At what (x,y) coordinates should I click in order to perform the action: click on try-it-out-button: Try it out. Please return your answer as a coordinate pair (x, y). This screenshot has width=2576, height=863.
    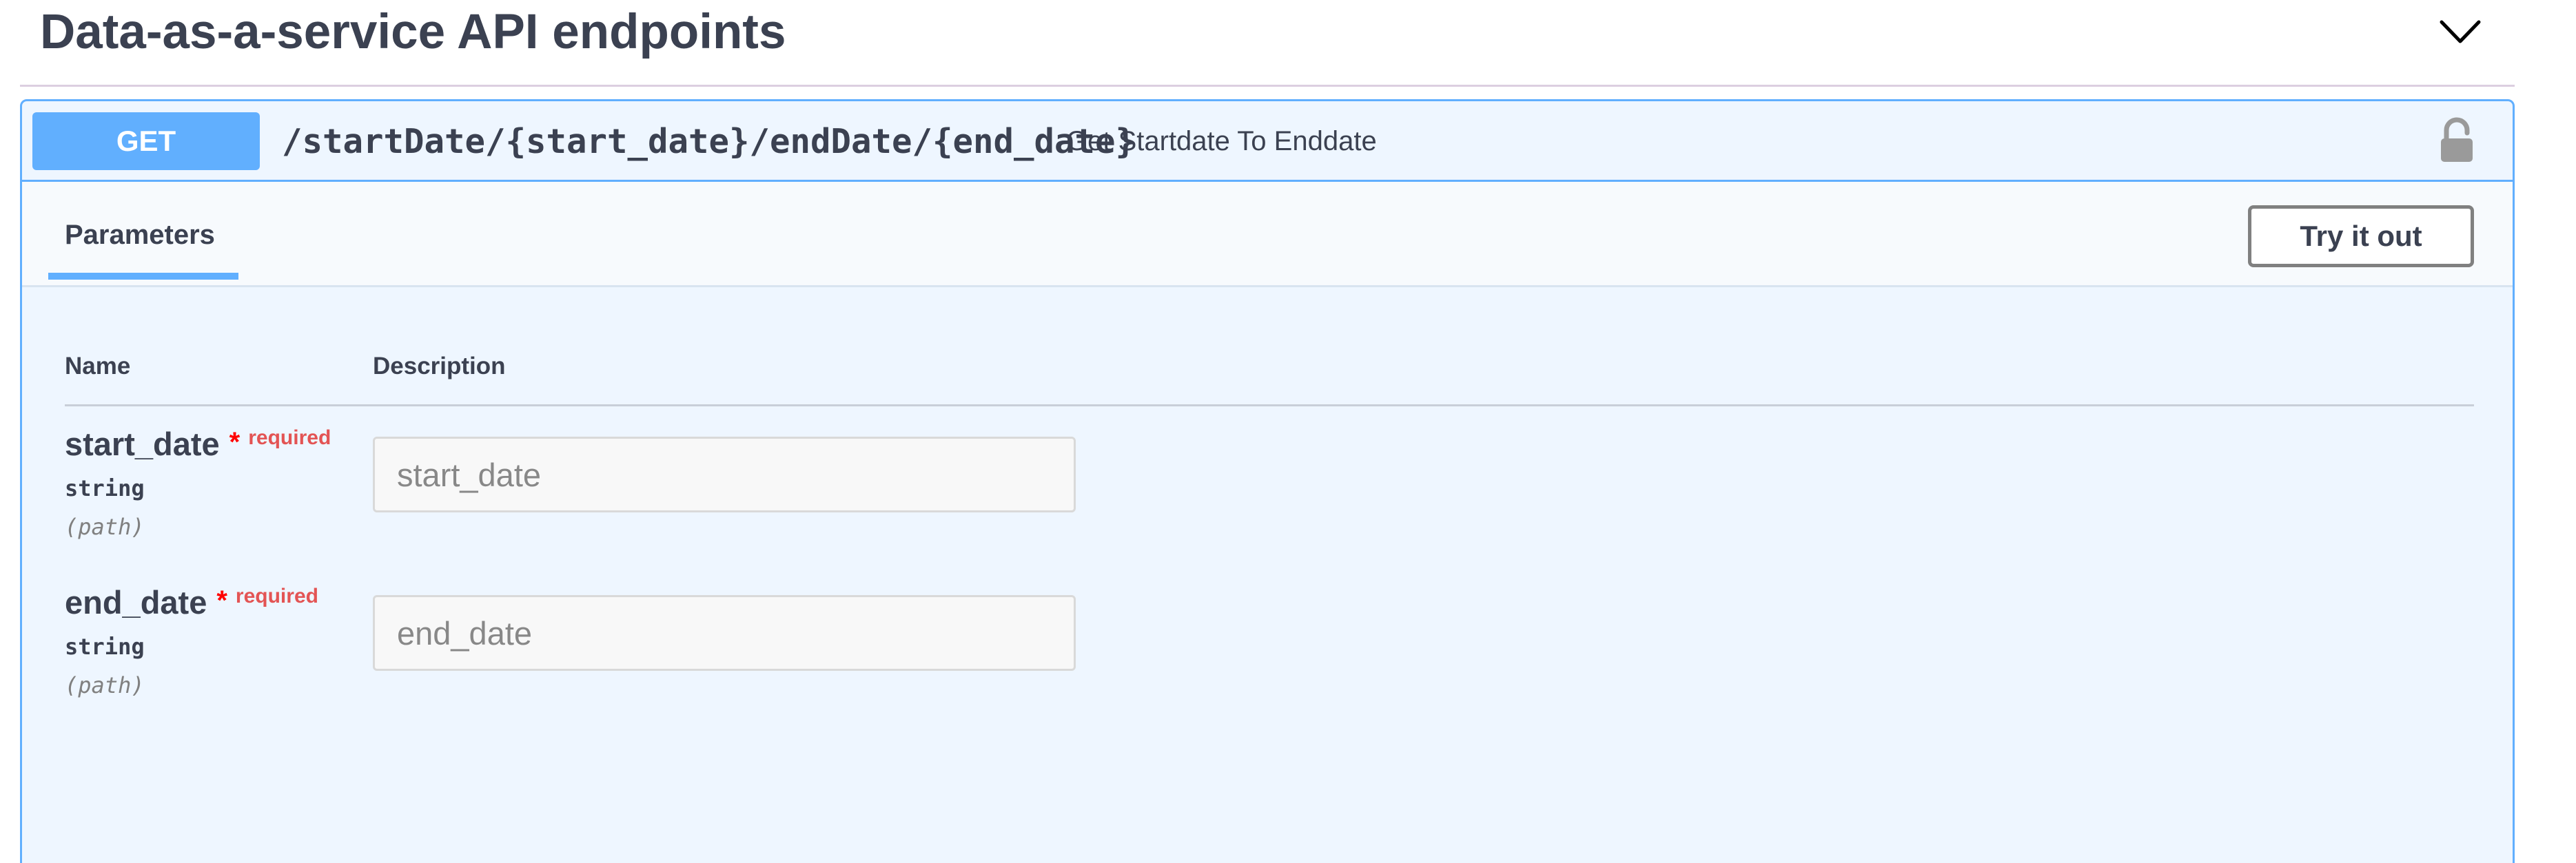
    Looking at the image, I should click on (2361, 236).